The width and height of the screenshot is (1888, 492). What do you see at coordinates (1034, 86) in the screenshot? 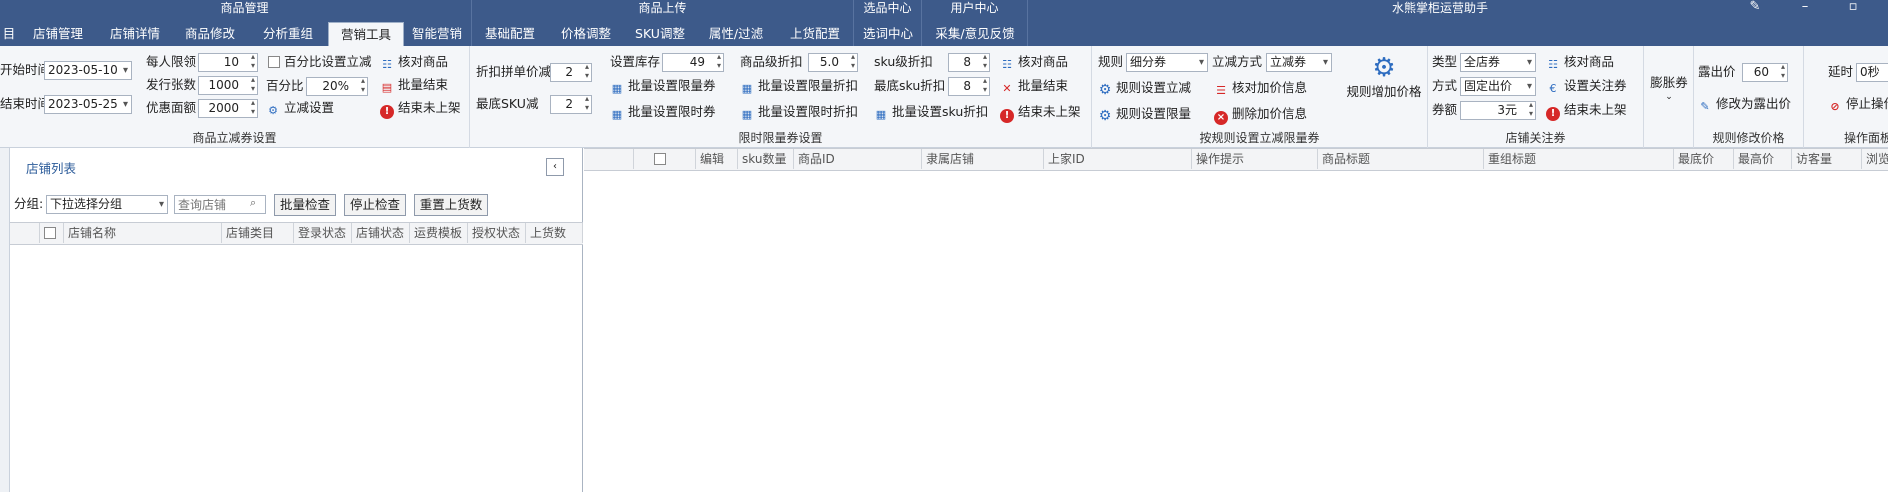
I see `batch-end-button: ✕ 批量结束` at bounding box center [1034, 86].